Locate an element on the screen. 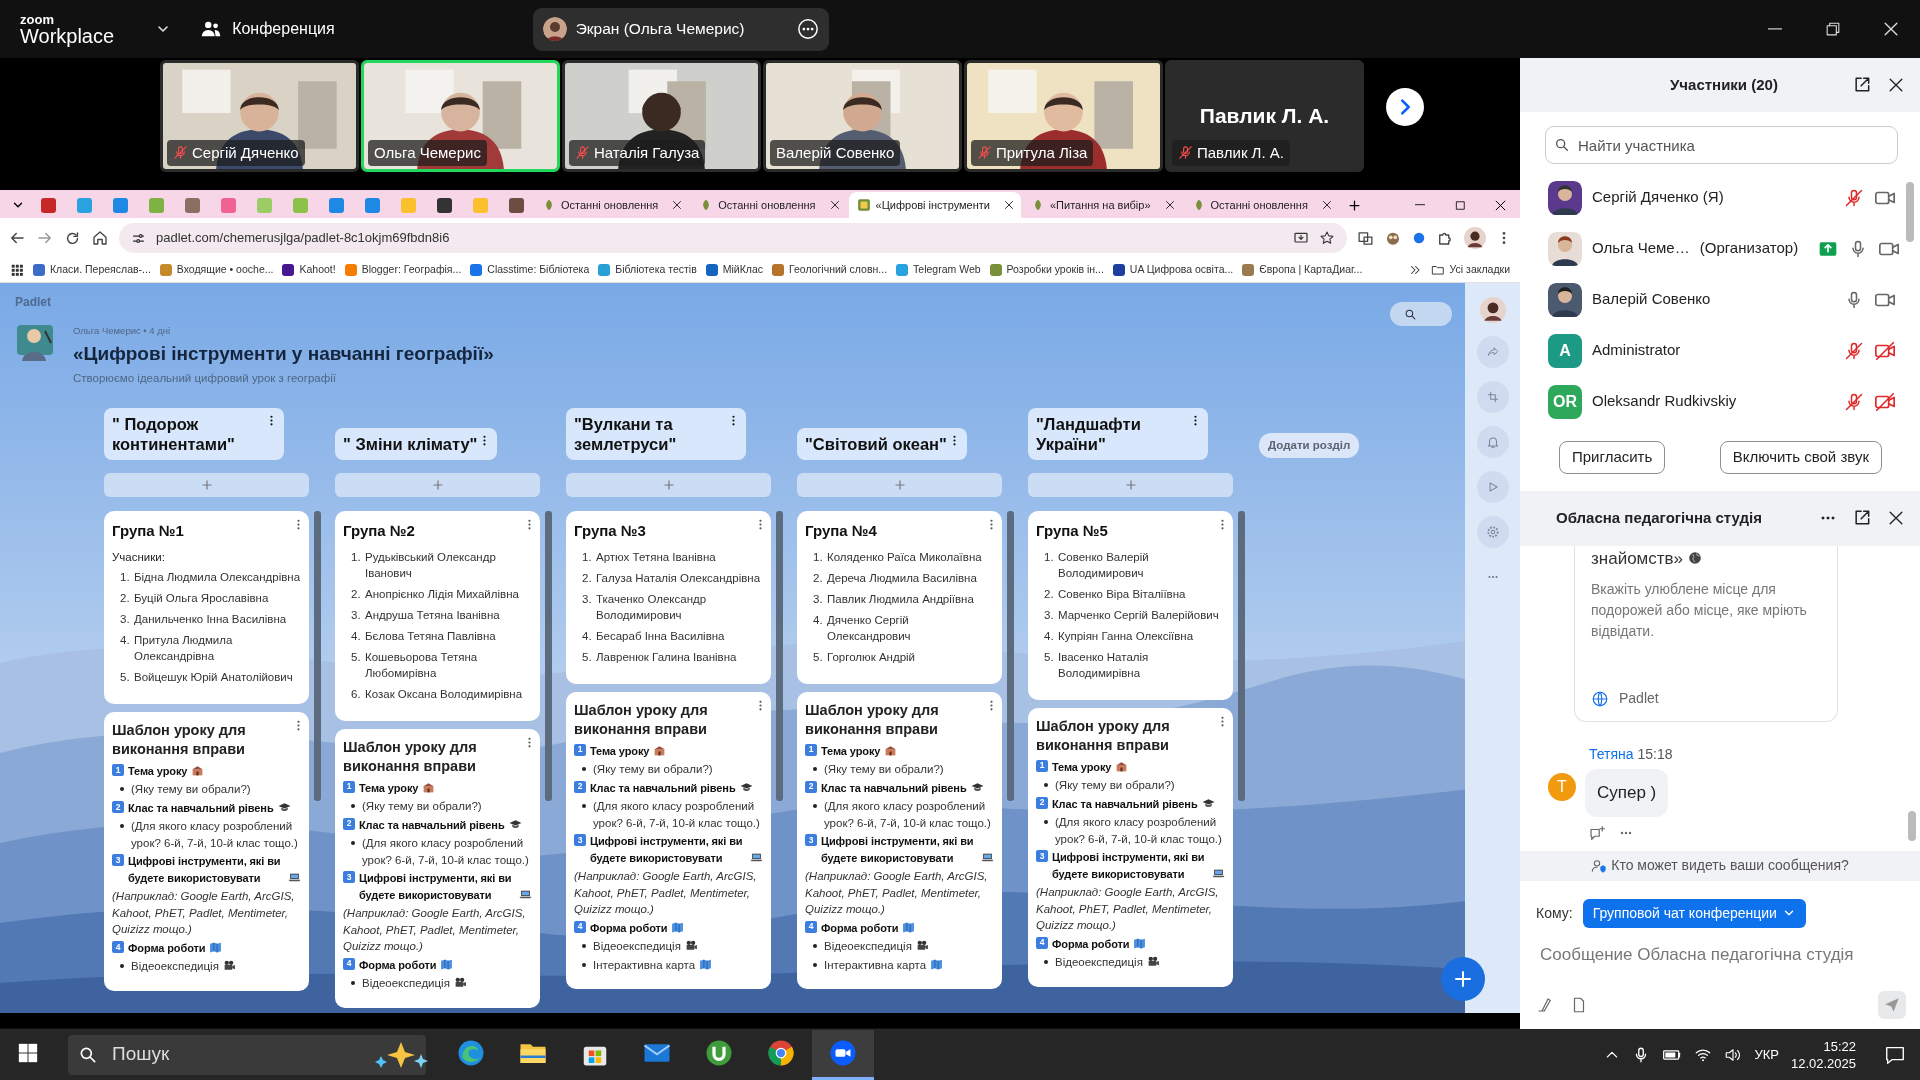 This screenshot has width=1920, height=1080. list-number: 1. is located at coordinates (587, 557).